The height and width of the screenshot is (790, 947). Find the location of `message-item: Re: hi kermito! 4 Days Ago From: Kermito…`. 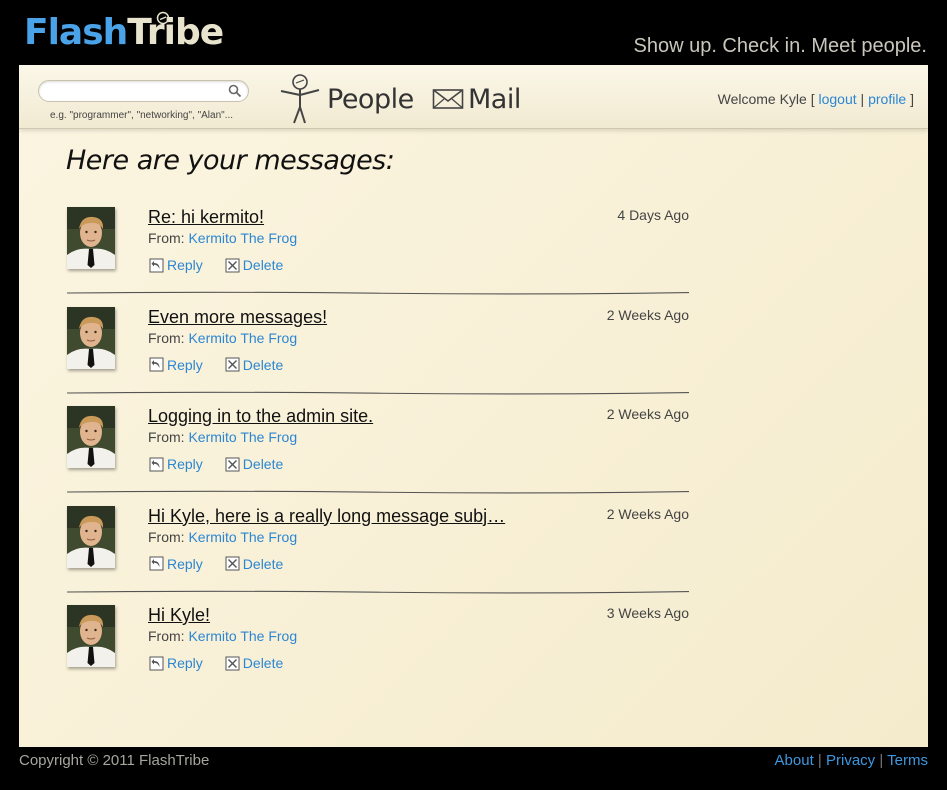

message-item: Re: hi kermito! 4 Days Ago From: Kermito… is located at coordinates (378, 255).